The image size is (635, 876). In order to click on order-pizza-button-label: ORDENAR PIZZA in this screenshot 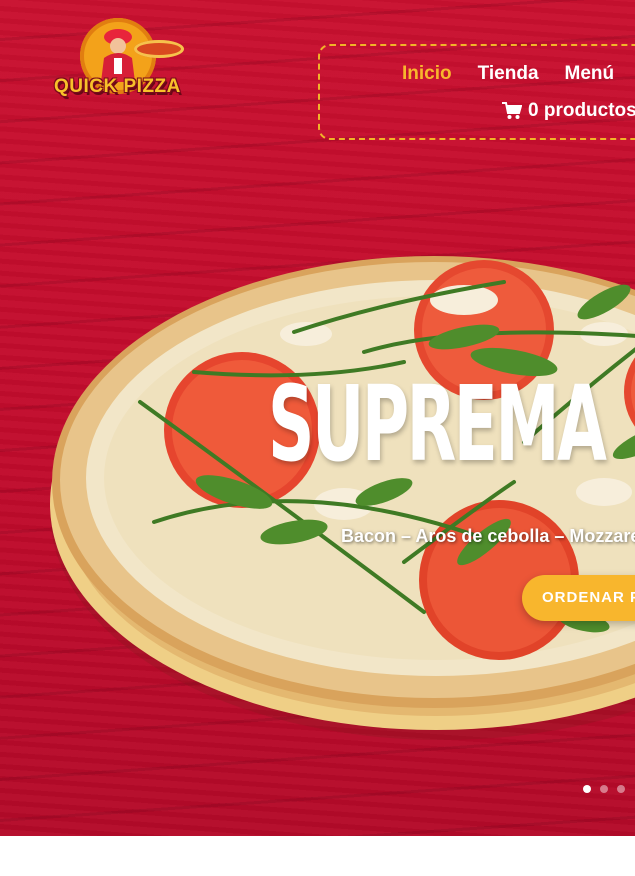, I will do `click(588, 597)`.